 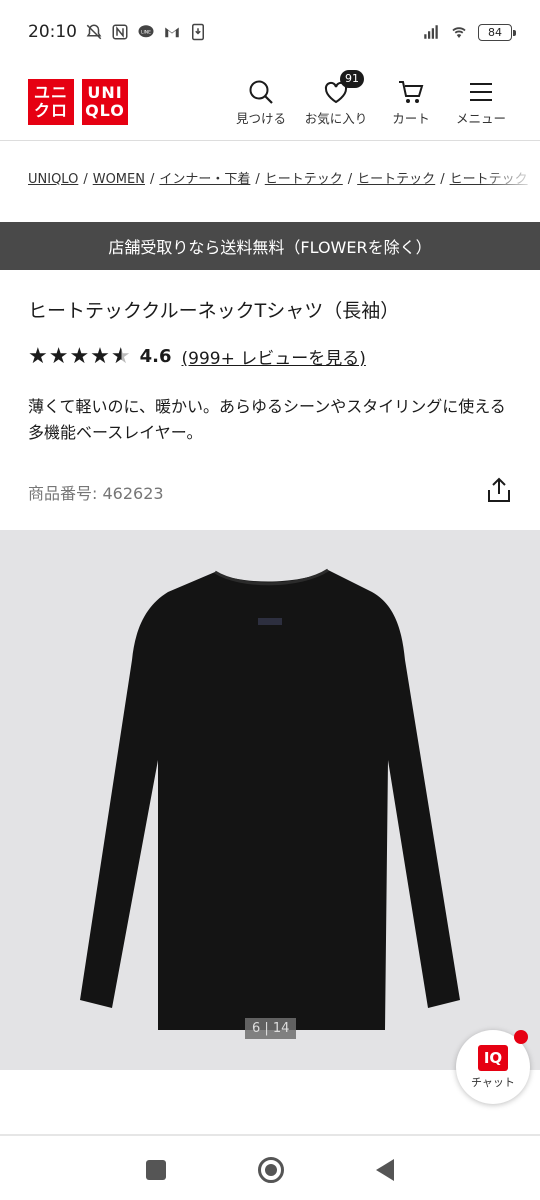 What do you see at coordinates (270, 32) in the screenshot?
I see `status-bar: 20:10 LINE 84` at bounding box center [270, 32].